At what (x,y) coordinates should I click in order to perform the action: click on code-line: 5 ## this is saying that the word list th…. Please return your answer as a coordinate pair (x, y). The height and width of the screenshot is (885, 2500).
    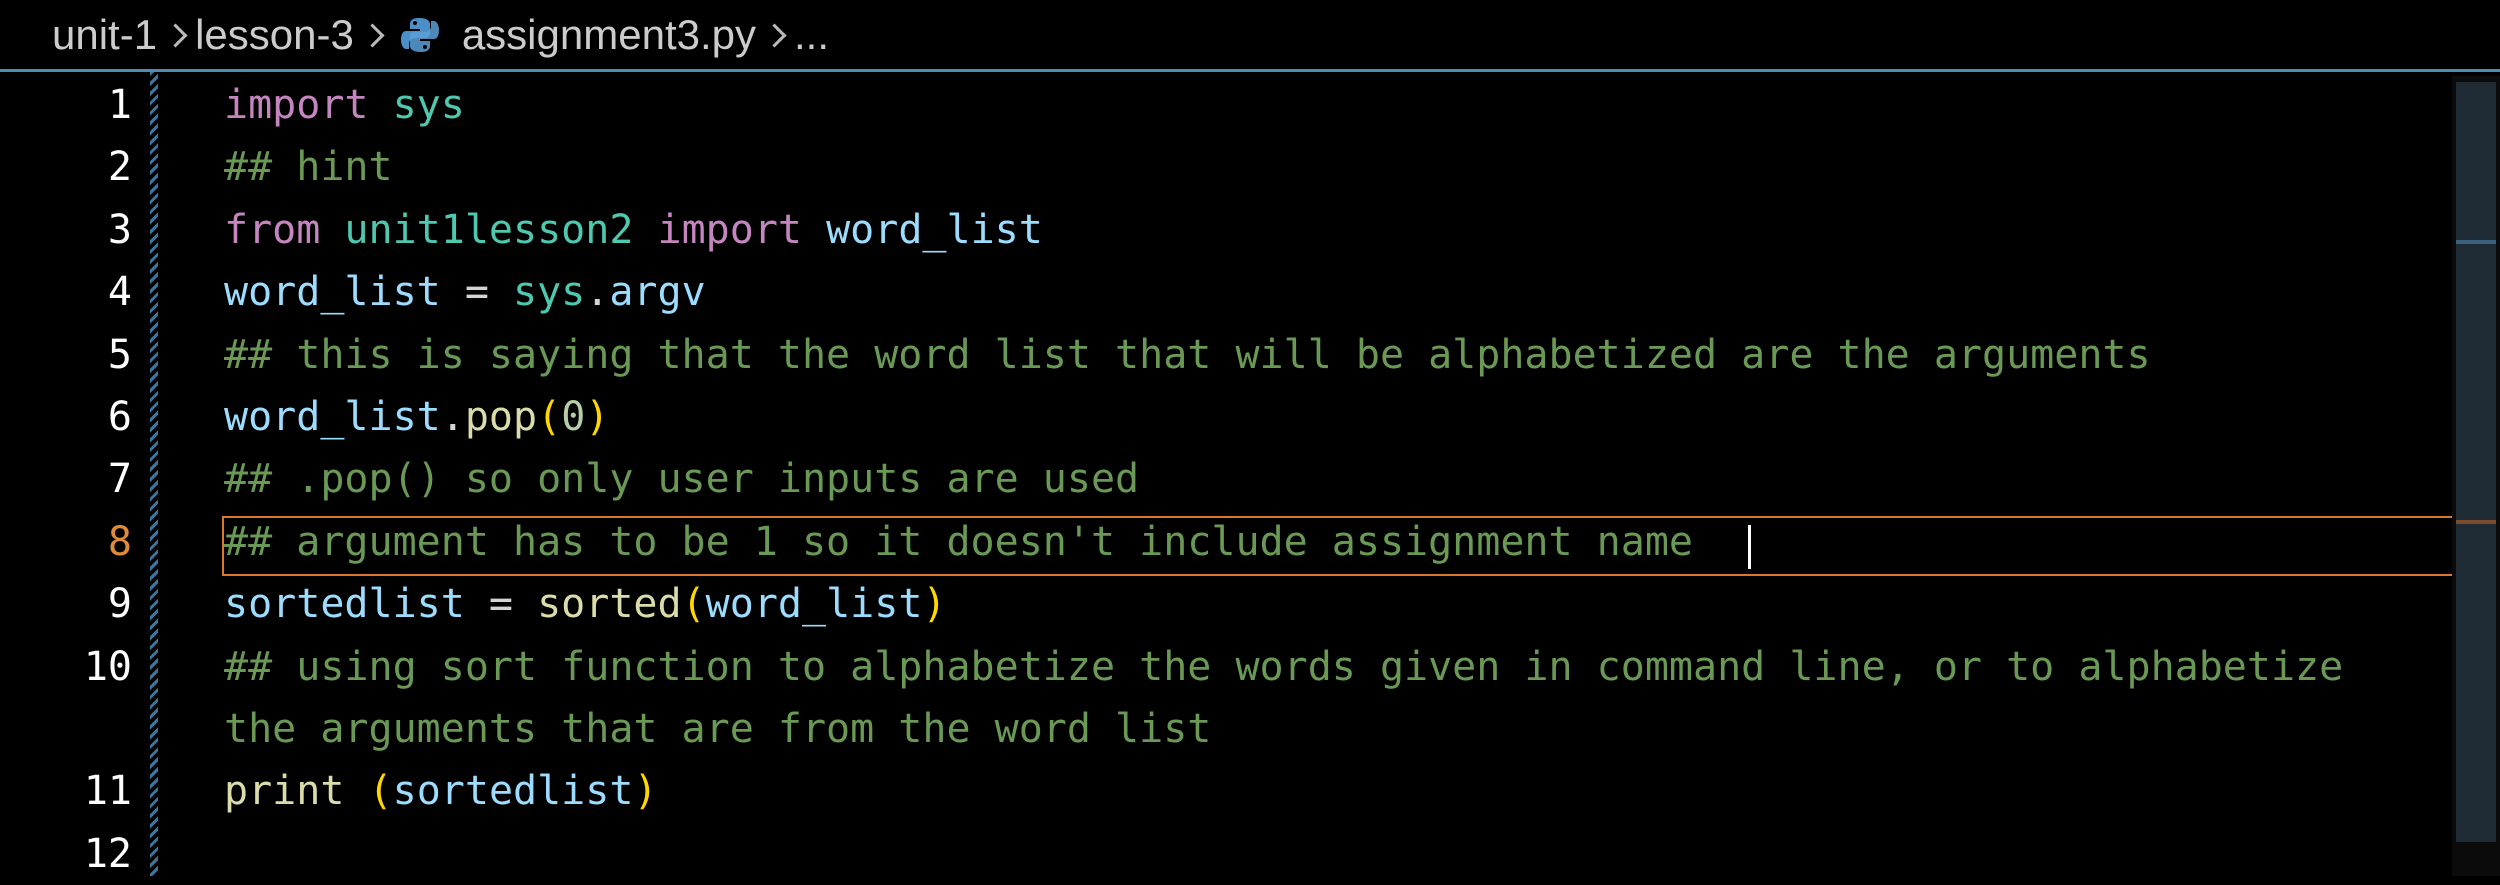
    Looking at the image, I should click on (1250, 355).